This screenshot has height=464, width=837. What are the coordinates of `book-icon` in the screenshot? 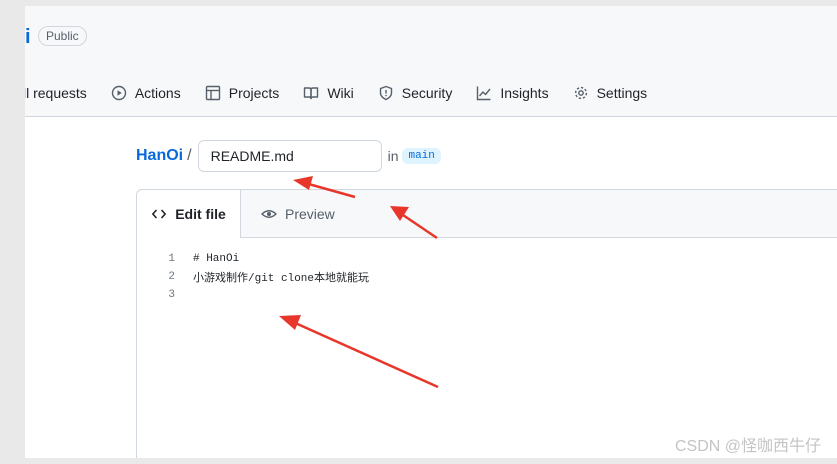 It's located at (311, 93).